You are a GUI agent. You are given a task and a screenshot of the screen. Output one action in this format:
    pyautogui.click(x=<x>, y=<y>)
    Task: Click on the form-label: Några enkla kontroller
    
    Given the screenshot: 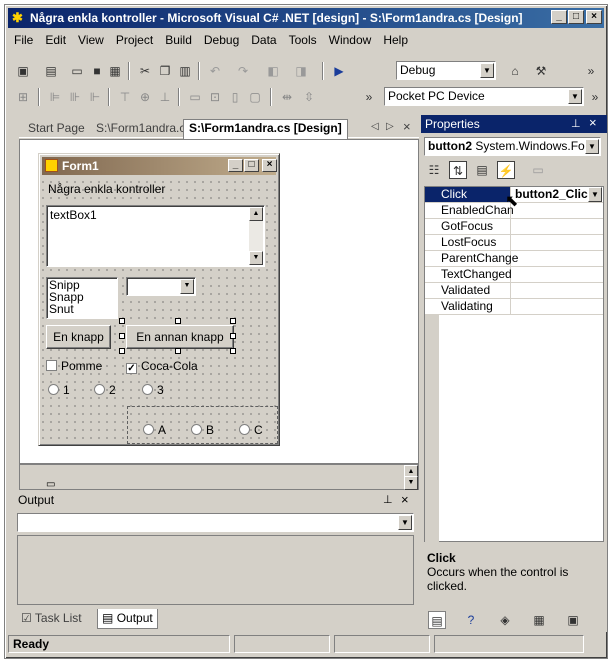 What is the action you would take?
    pyautogui.click(x=106, y=189)
    